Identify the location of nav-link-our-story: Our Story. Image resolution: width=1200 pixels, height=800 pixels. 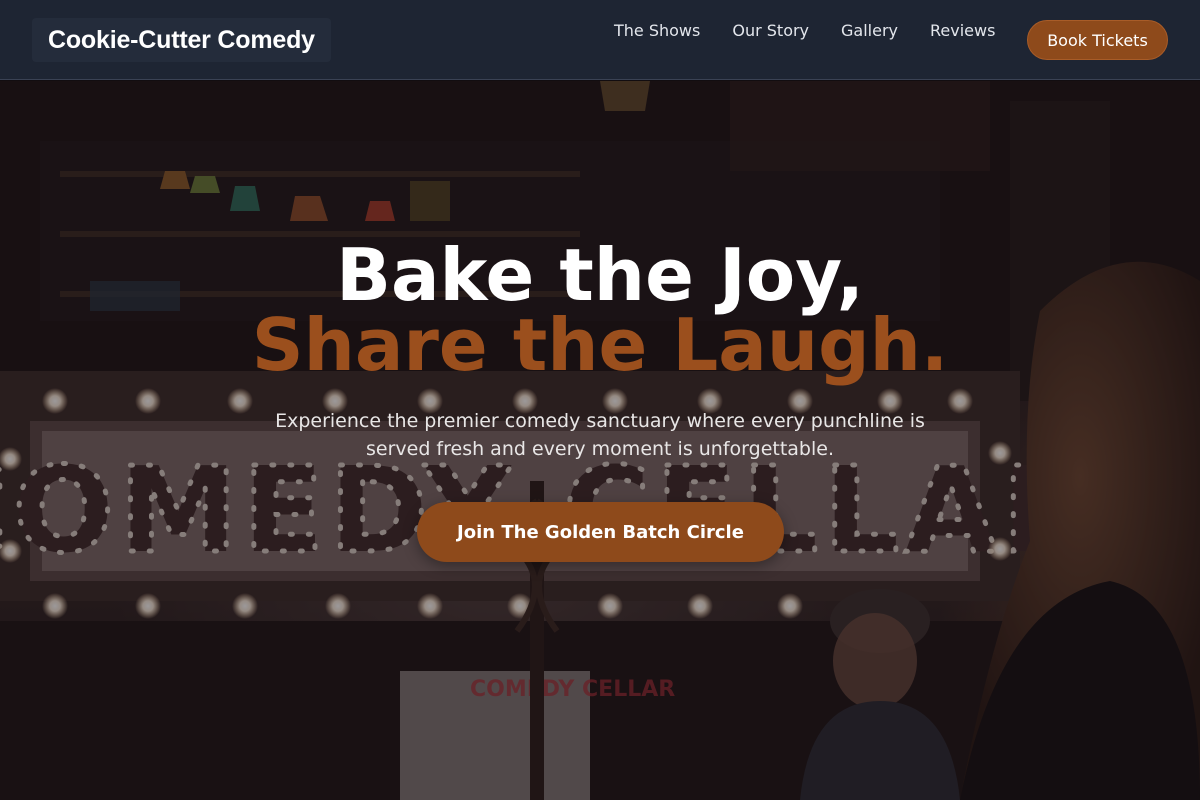
(770, 31).